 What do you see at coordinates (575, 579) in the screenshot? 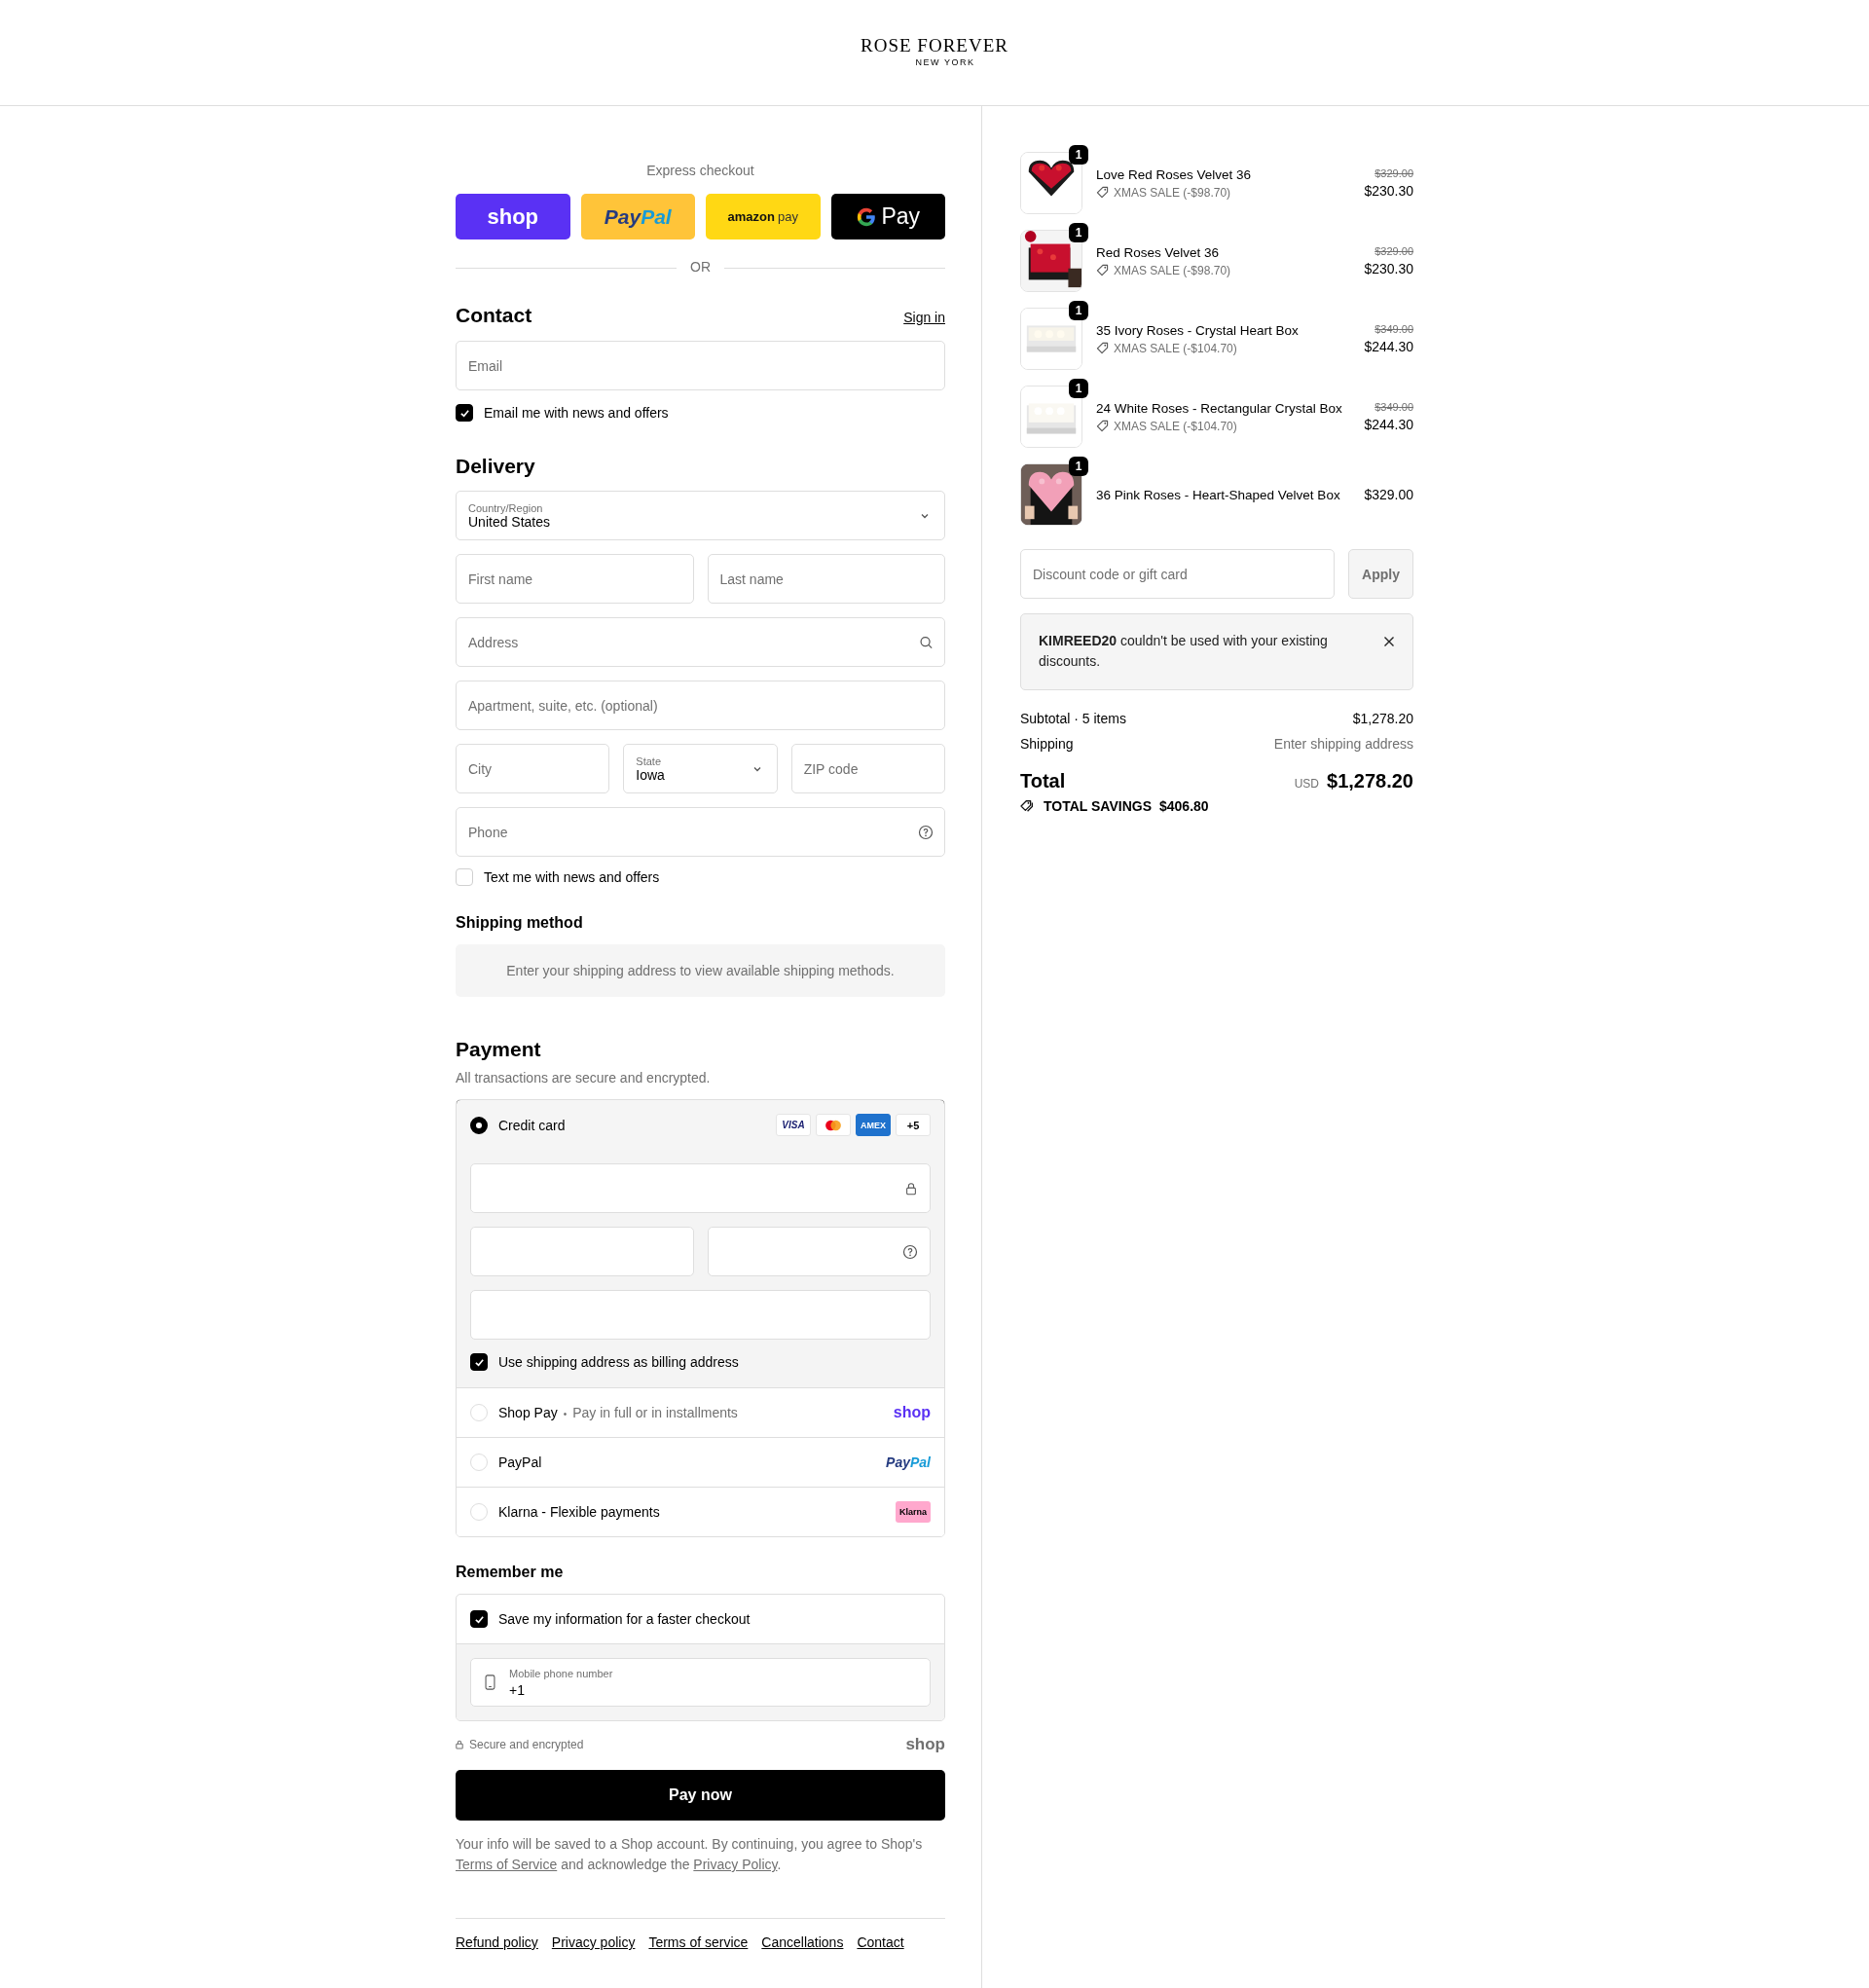
I see `input-field: First name` at bounding box center [575, 579].